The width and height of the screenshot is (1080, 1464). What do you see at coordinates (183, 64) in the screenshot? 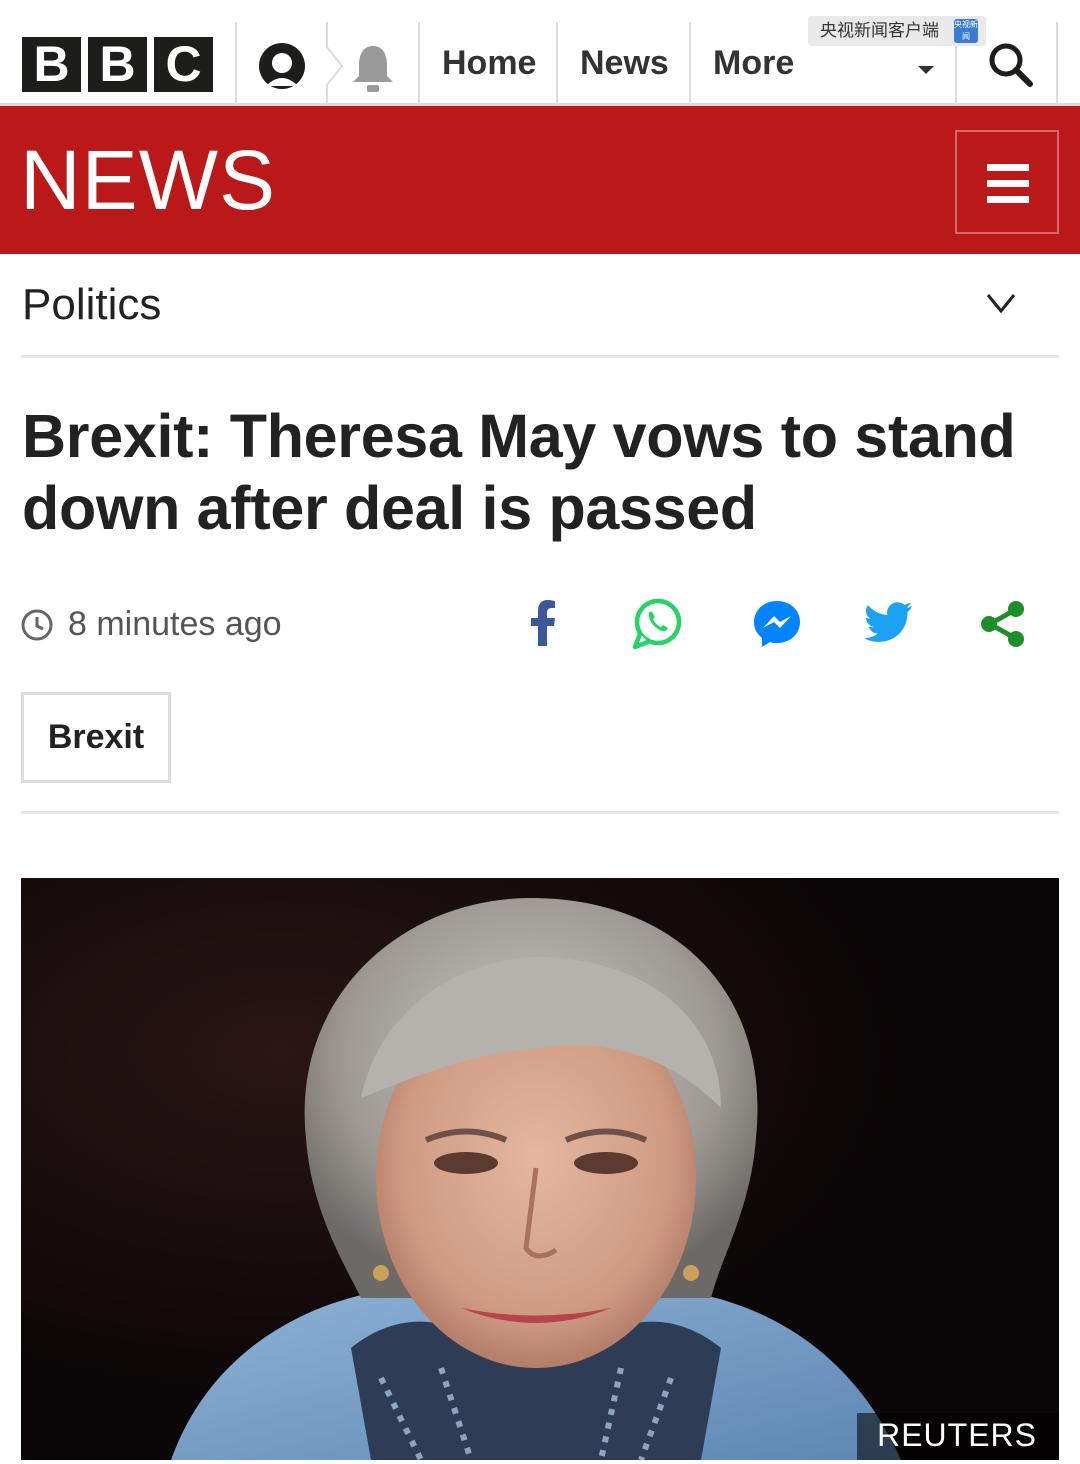
I see `bbc-logo-letter: C` at bounding box center [183, 64].